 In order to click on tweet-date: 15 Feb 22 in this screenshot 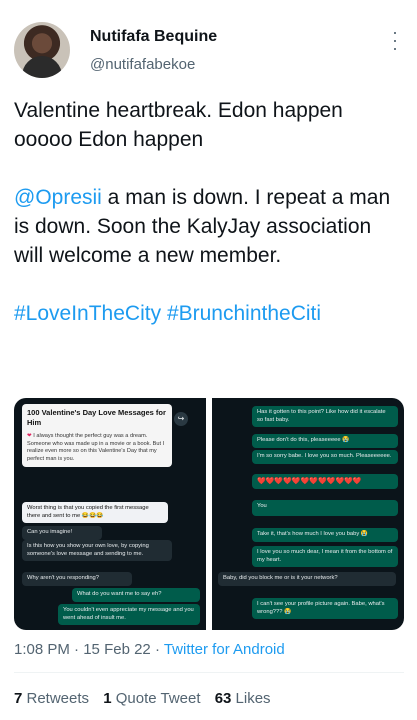, I will do `click(117, 649)`.